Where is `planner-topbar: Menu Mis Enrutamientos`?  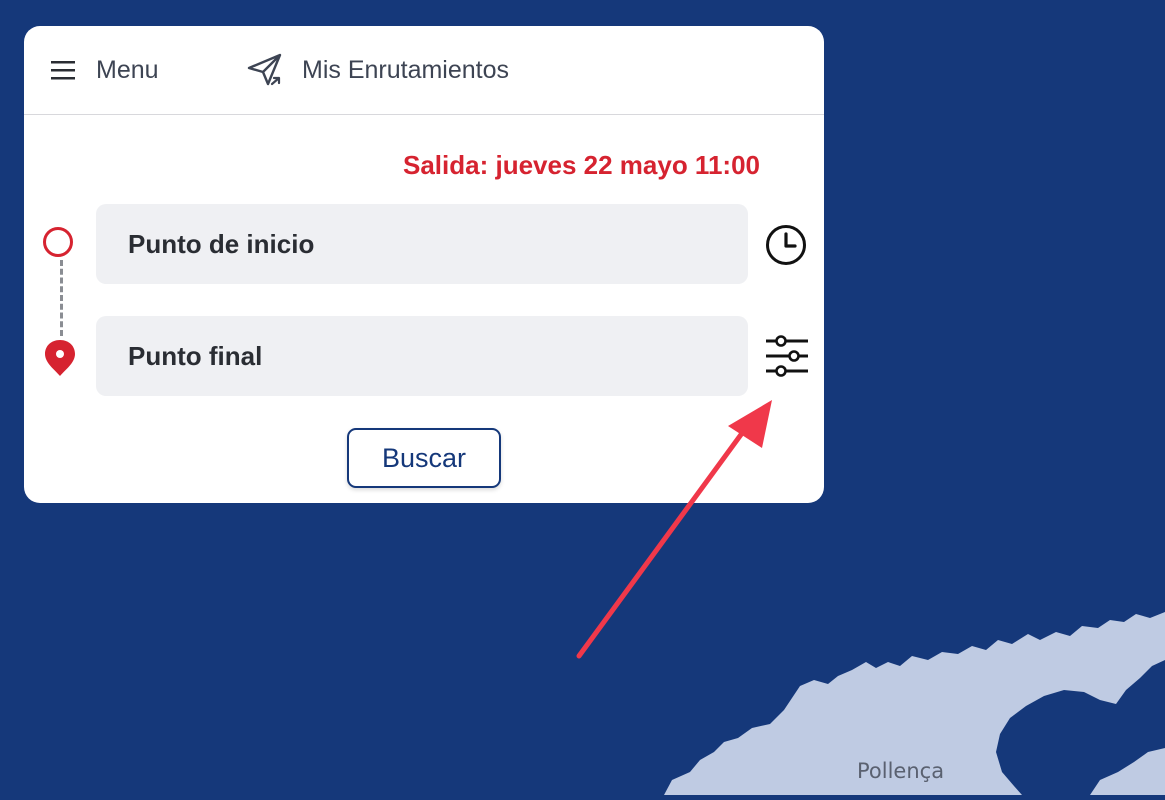 planner-topbar: Menu Mis Enrutamientos is located at coordinates (424, 70).